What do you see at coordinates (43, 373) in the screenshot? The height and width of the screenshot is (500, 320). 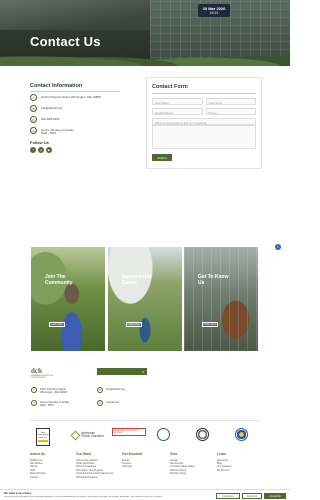 I see `dch-logo: dch DELAWARE CENTER FOR HORTICULTURE` at bounding box center [43, 373].